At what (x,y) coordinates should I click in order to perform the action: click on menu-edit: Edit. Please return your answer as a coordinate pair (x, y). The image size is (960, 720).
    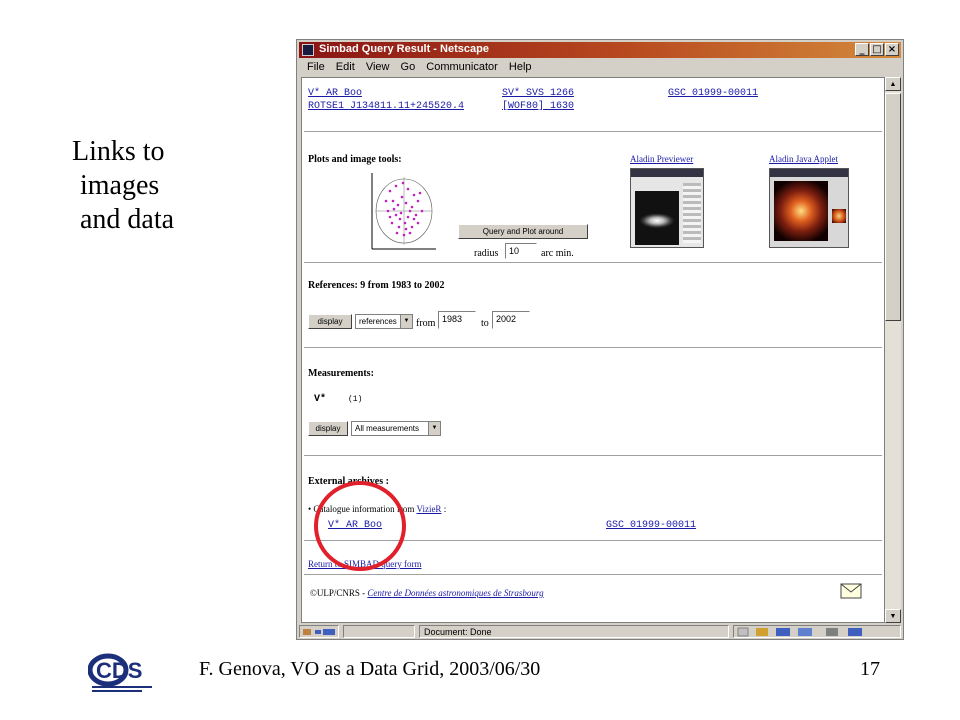
    Looking at the image, I should click on (345, 67).